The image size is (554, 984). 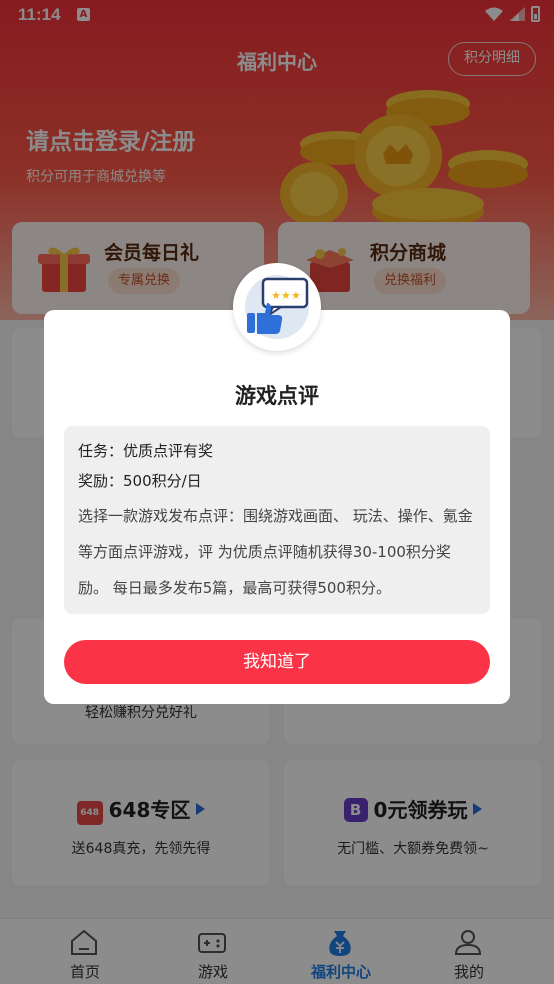 I want to click on dialog-badge: ★ ★ ★, so click(x=277, y=307).